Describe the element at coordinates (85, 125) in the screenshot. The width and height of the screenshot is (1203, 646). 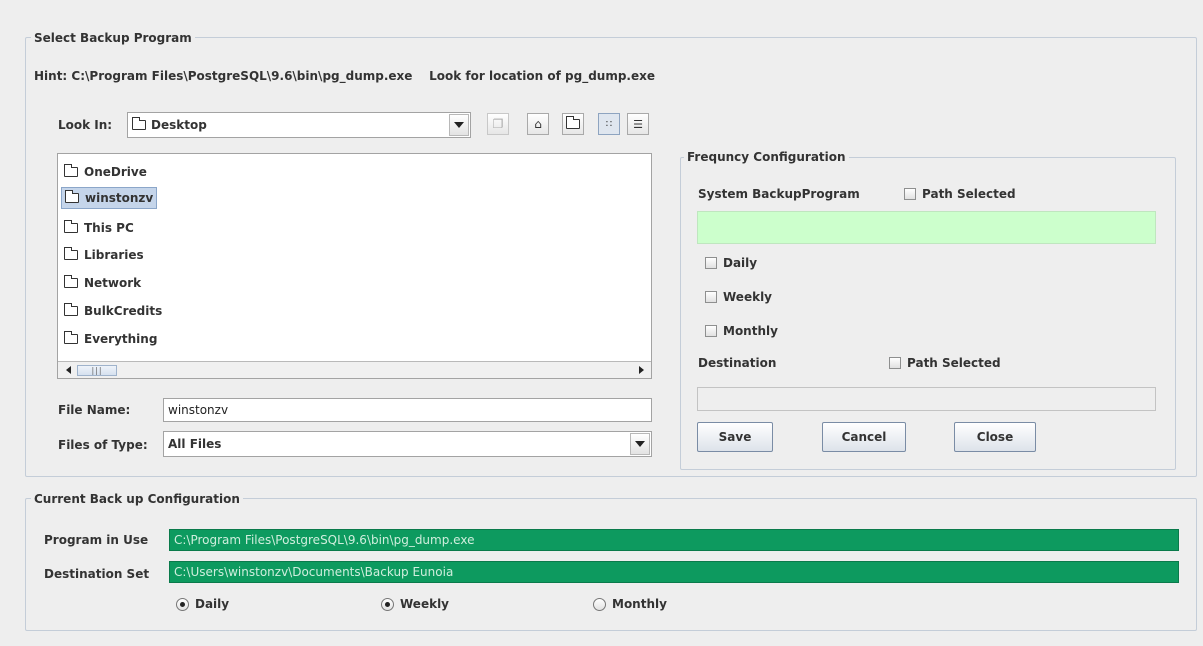
I see `look-in-label: Look In:` at that location.